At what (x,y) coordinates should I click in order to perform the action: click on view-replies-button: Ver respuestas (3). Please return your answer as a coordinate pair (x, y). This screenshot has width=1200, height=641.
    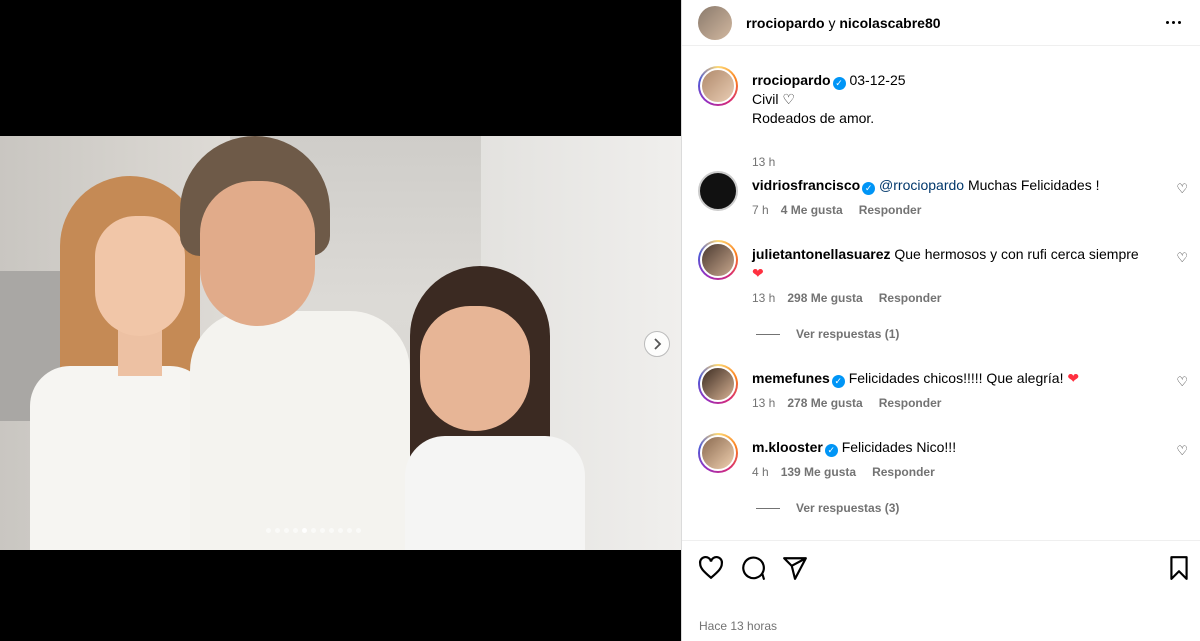
    Looking at the image, I should click on (827, 508).